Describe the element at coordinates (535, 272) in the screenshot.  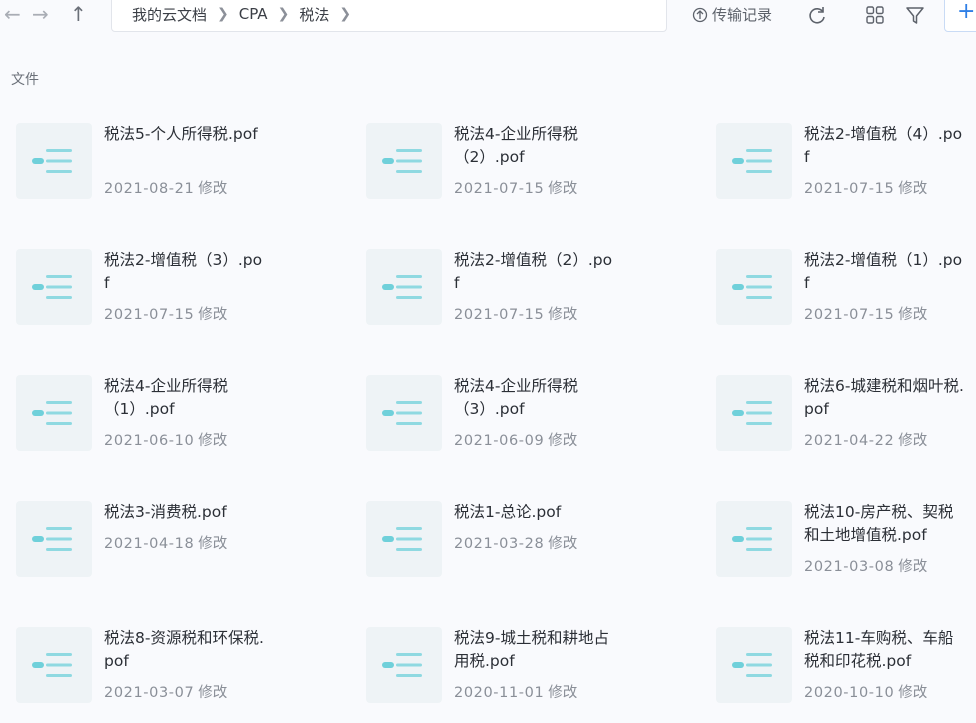
I see `file-name: 税法2-增值税（2）.pof` at that location.